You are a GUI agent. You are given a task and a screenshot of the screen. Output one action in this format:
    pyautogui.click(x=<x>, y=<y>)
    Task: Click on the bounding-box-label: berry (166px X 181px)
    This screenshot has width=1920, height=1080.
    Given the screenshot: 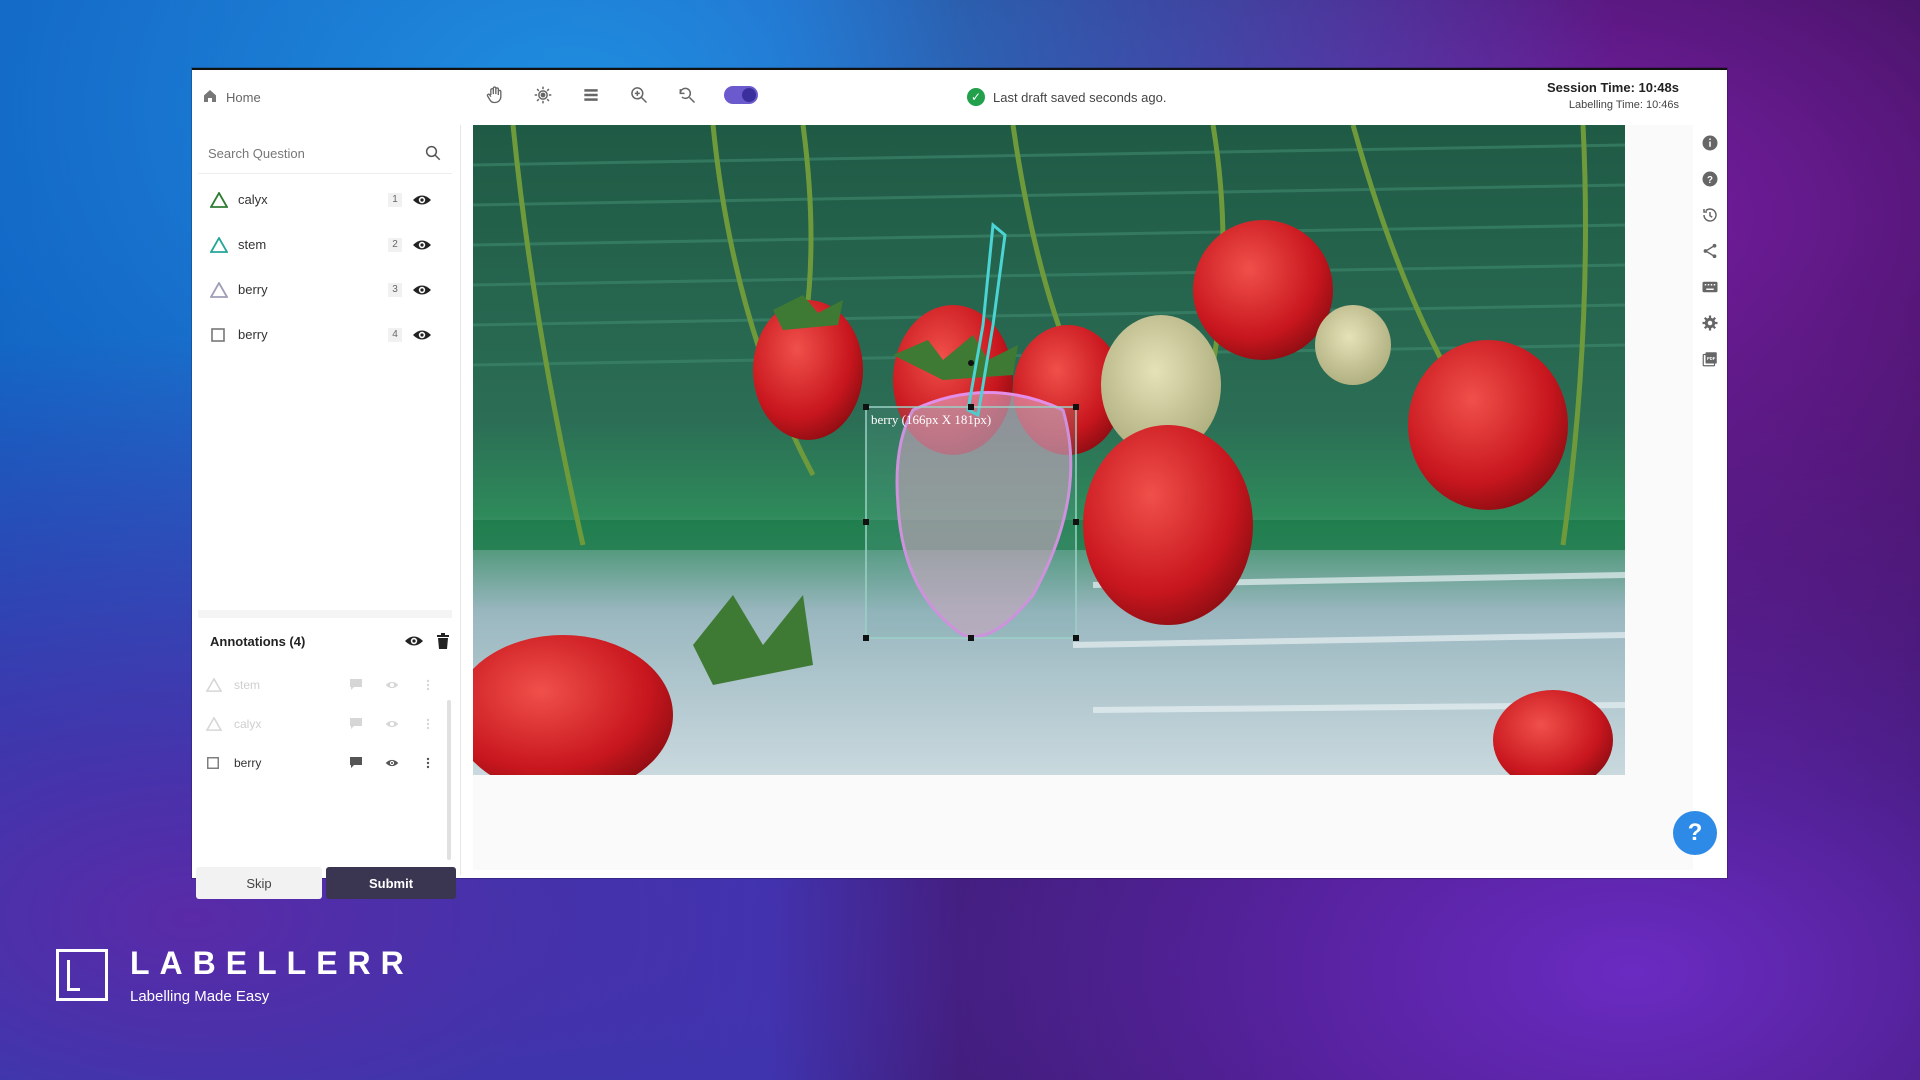 What is the action you would take?
    pyautogui.click(x=931, y=419)
    